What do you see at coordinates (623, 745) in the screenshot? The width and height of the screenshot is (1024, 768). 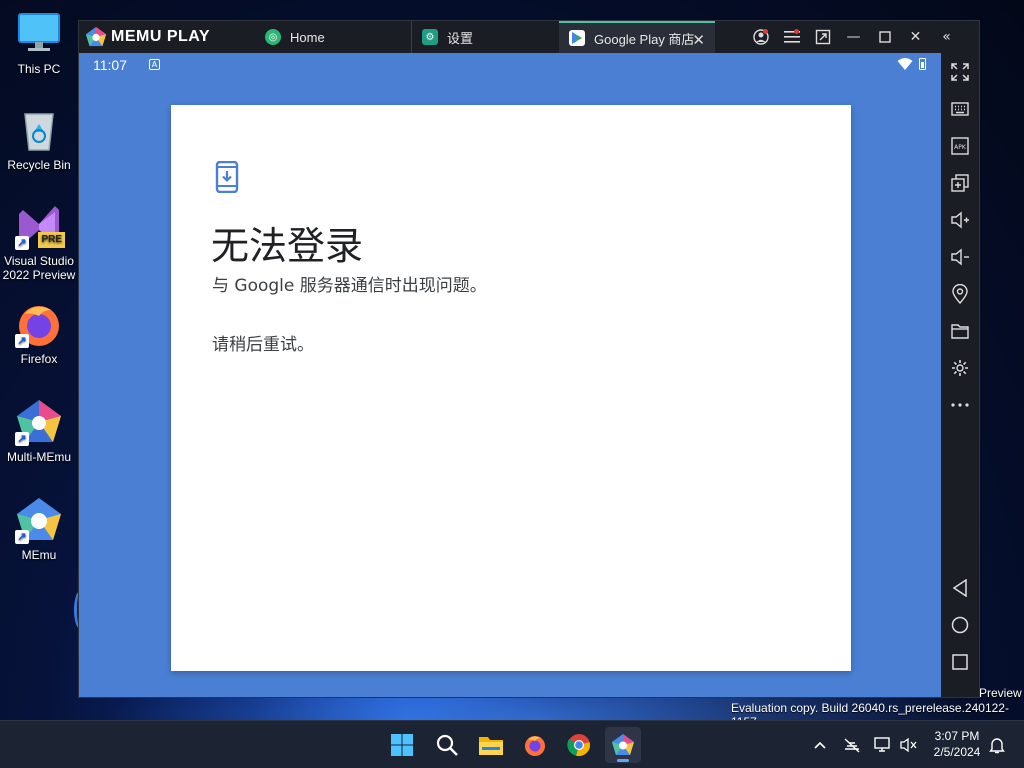 I see `memu-taskbar-button` at bounding box center [623, 745].